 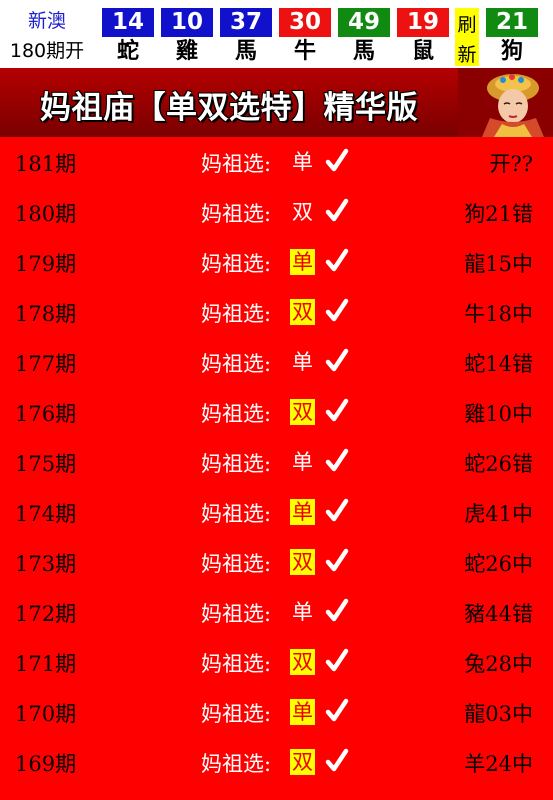 What do you see at coordinates (498, 364) in the screenshot?
I see `result-label: 蛇14错` at bounding box center [498, 364].